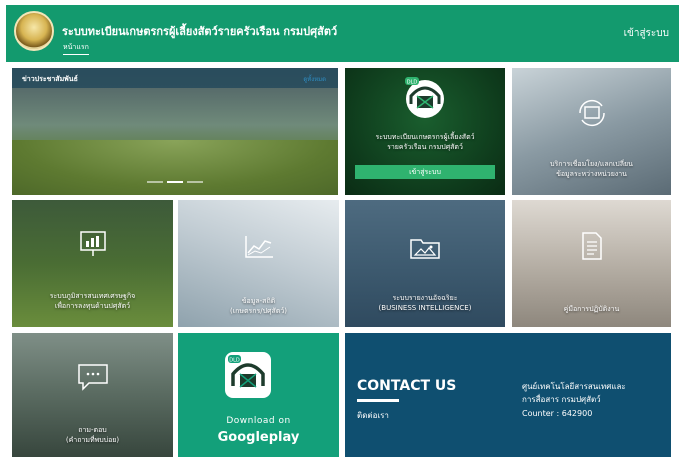 This screenshot has width=687, height=457. What do you see at coordinates (591, 164) in the screenshot?
I see `exchange-label-line1: บริการเชื่อมโยง/แลกเปลี่ยน` at bounding box center [591, 164].